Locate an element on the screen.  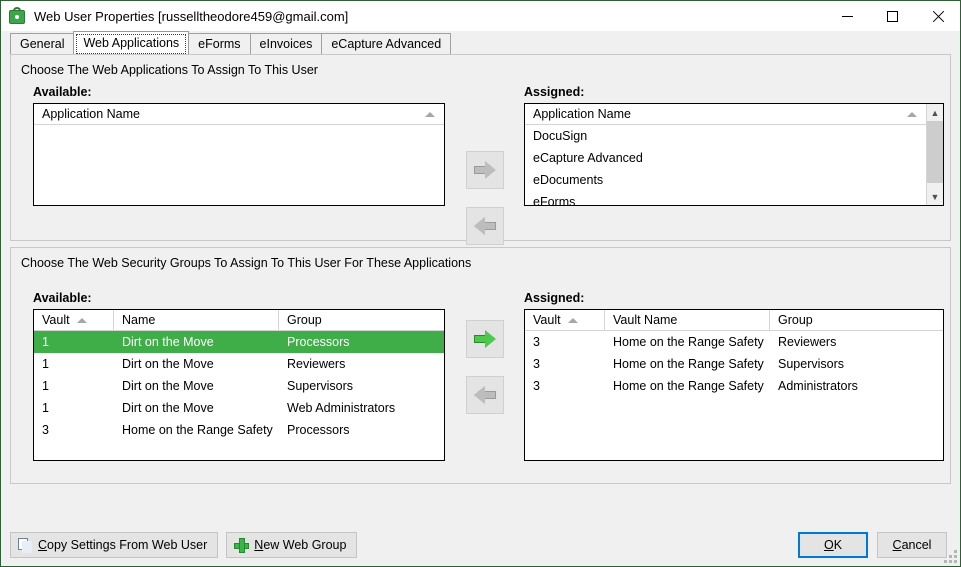
table-header: Vault Vault Name Group is located at coordinates (734, 320).